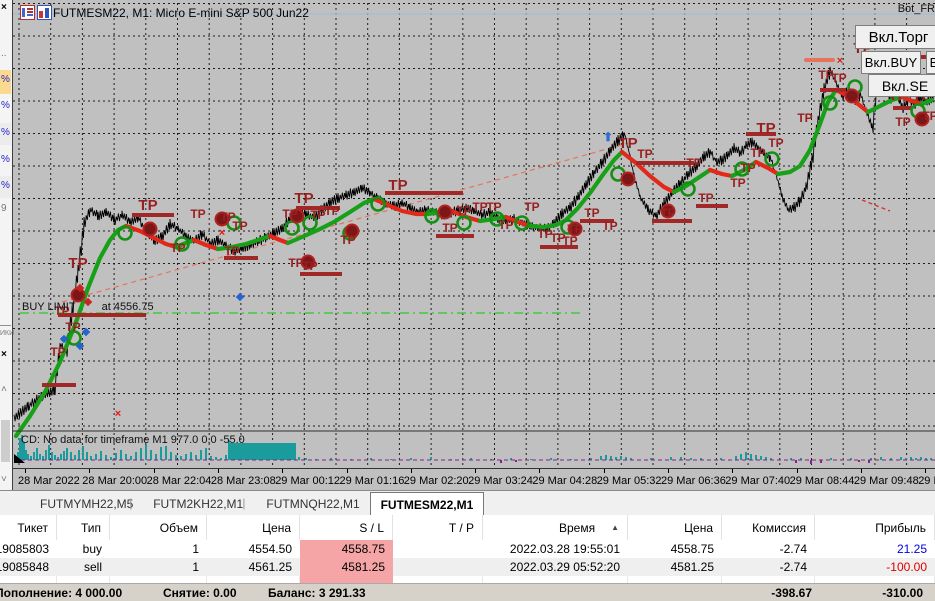  What do you see at coordinates (28, 527) in the screenshot?
I see `column-header-0: Тикет` at bounding box center [28, 527].